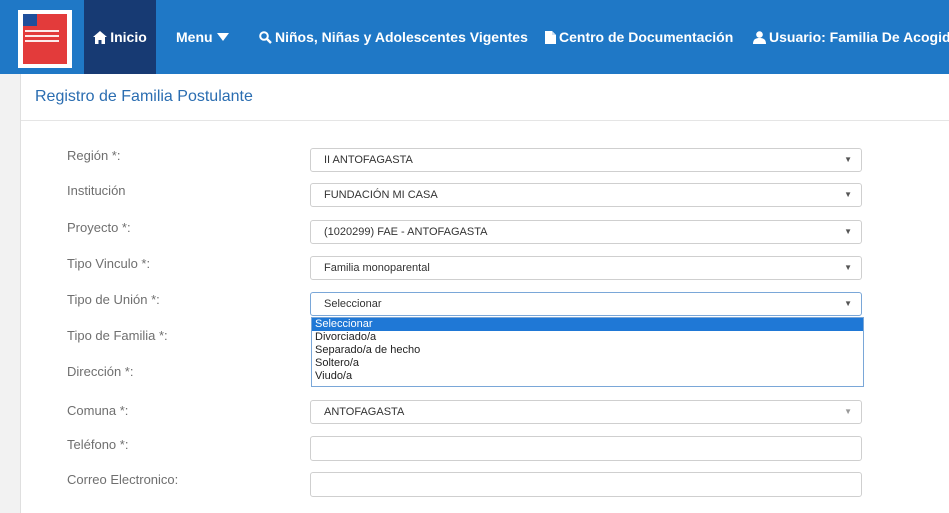  Describe the element at coordinates (586, 232) in the screenshot. I see `proyecto-select: (1020299) FAE - ANTOFAGASTA ▼` at that location.